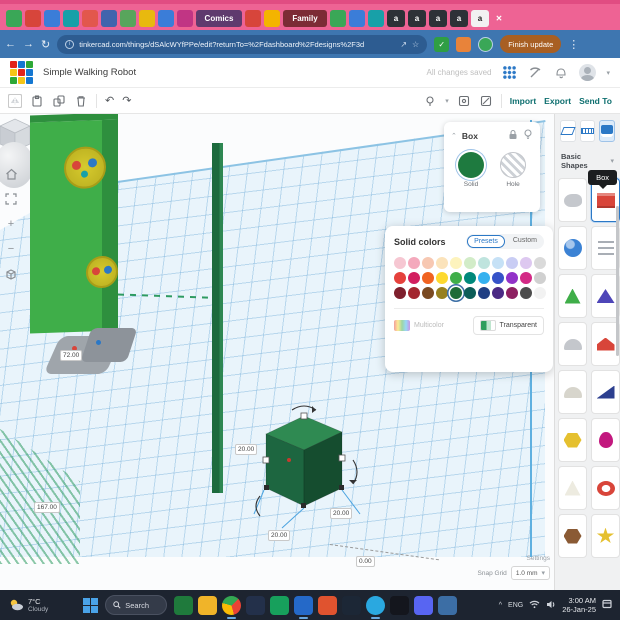 The image size is (620, 620). Describe the element at coordinates (534, 605) in the screenshot. I see `wifi-icon` at that location.